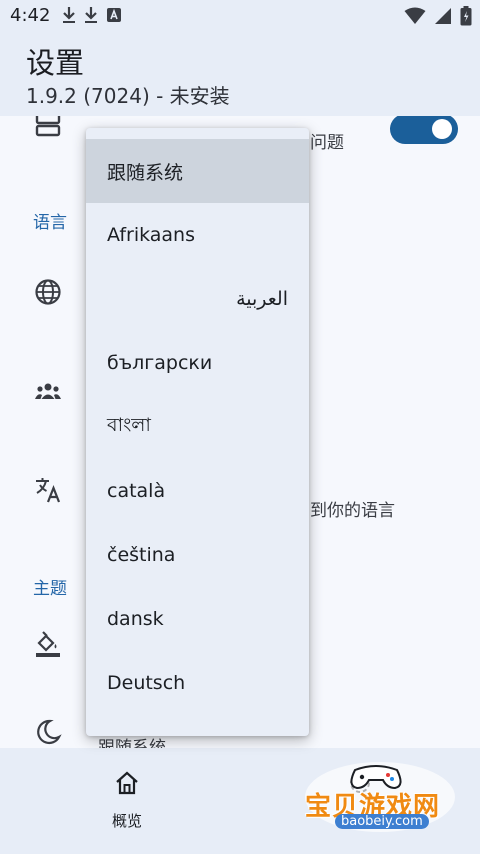 This screenshot has width=480, height=854. Describe the element at coordinates (48, 732) in the screenshot. I see `dark-mode-icon` at that location.